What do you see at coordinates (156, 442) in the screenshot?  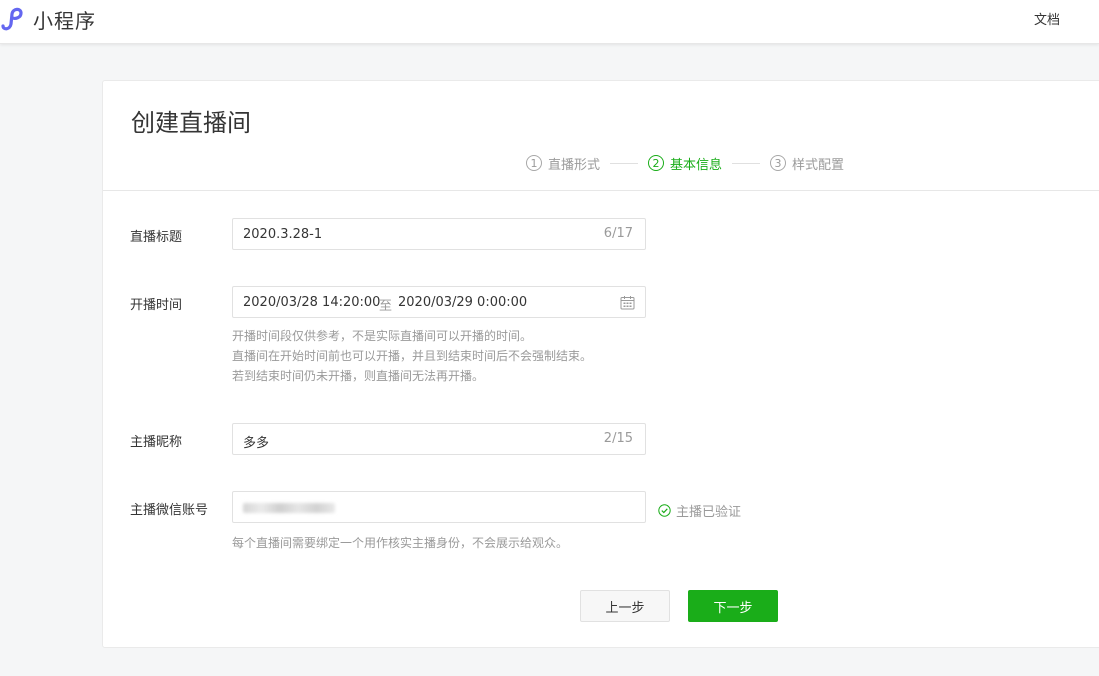 I see `nickname-label: 主播昵称` at bounding box center [156, 442].